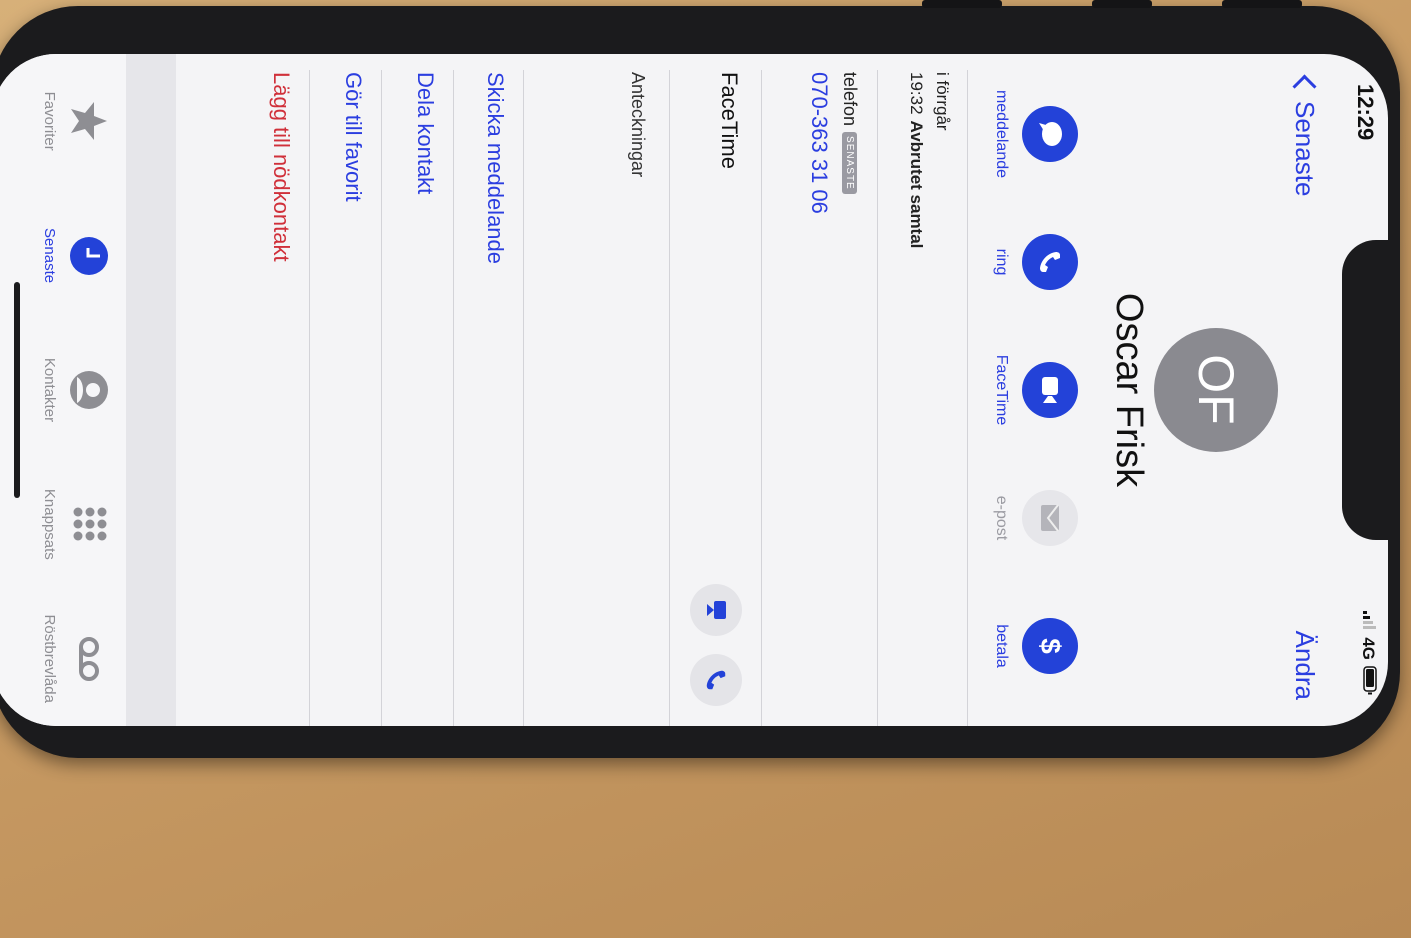 This screenshot has width=1411, height=938. Describe the element at coordinates (942, 101) in the screenshot. I see `recent-day: i förrgår` at that location.